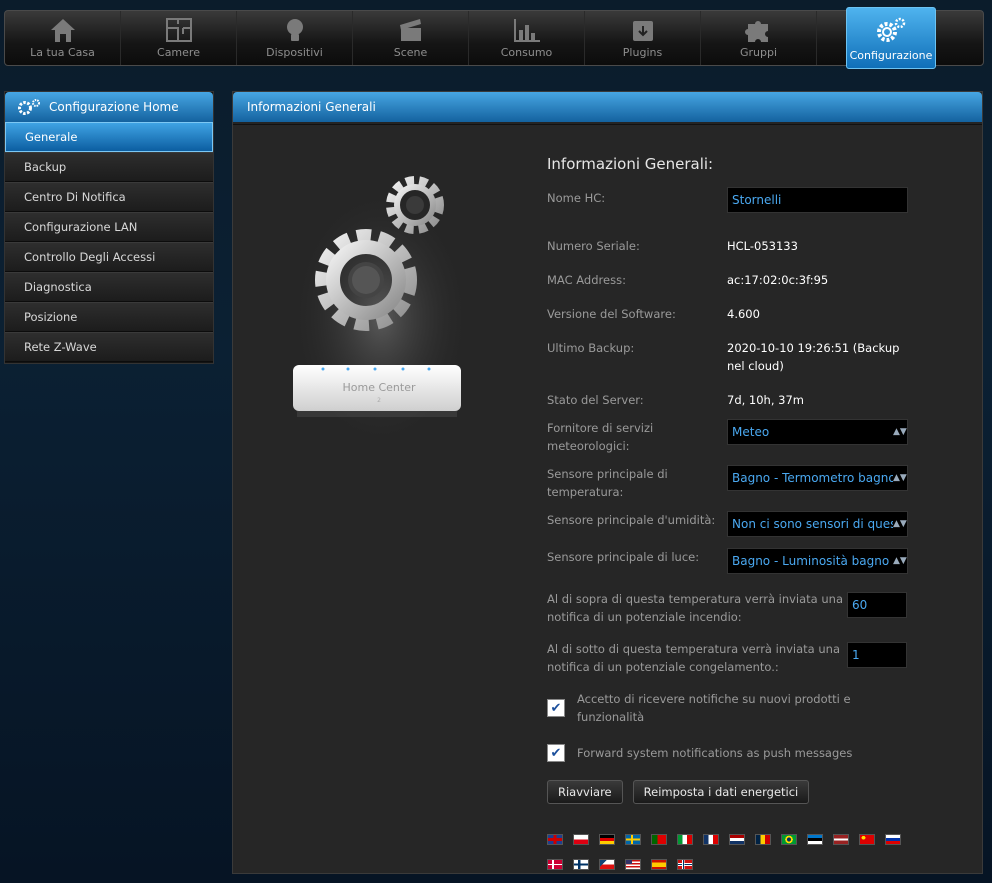  What do you see at coordinates (576, 198) in the screenshot?
I see `hc-name-label: Nome HC:` at bounding box center [576, 198].